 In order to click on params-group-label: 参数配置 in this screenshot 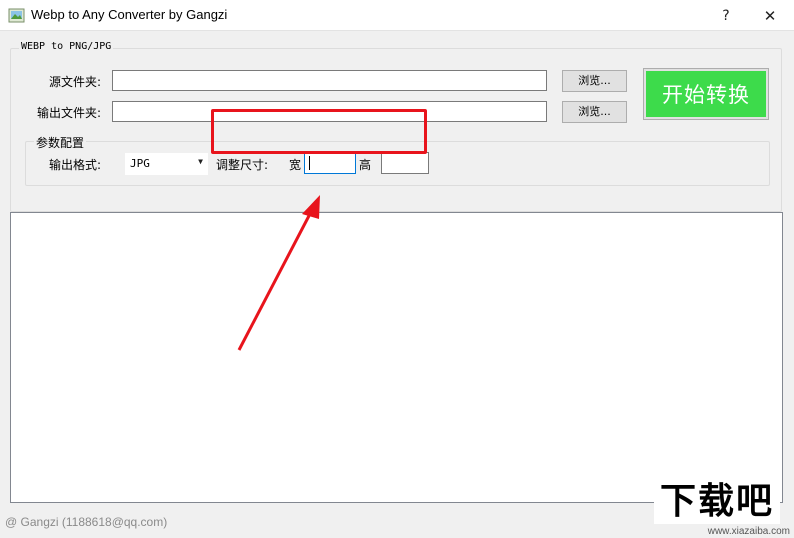, I will do `click(60, 142)`.